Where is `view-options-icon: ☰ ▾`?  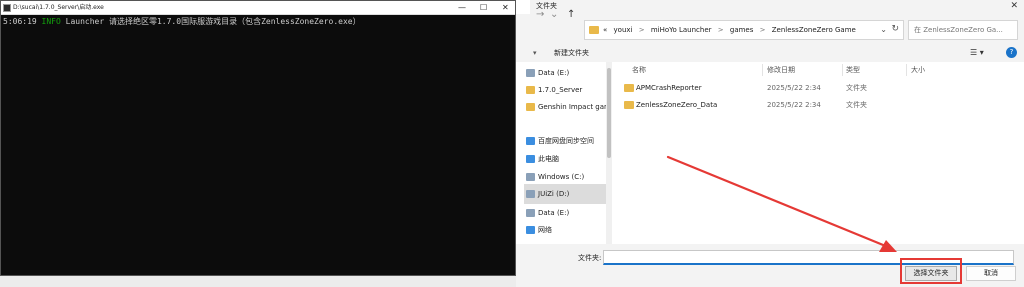
view-options-icon: ☰ ▾ is located at coordinates (977, 52).